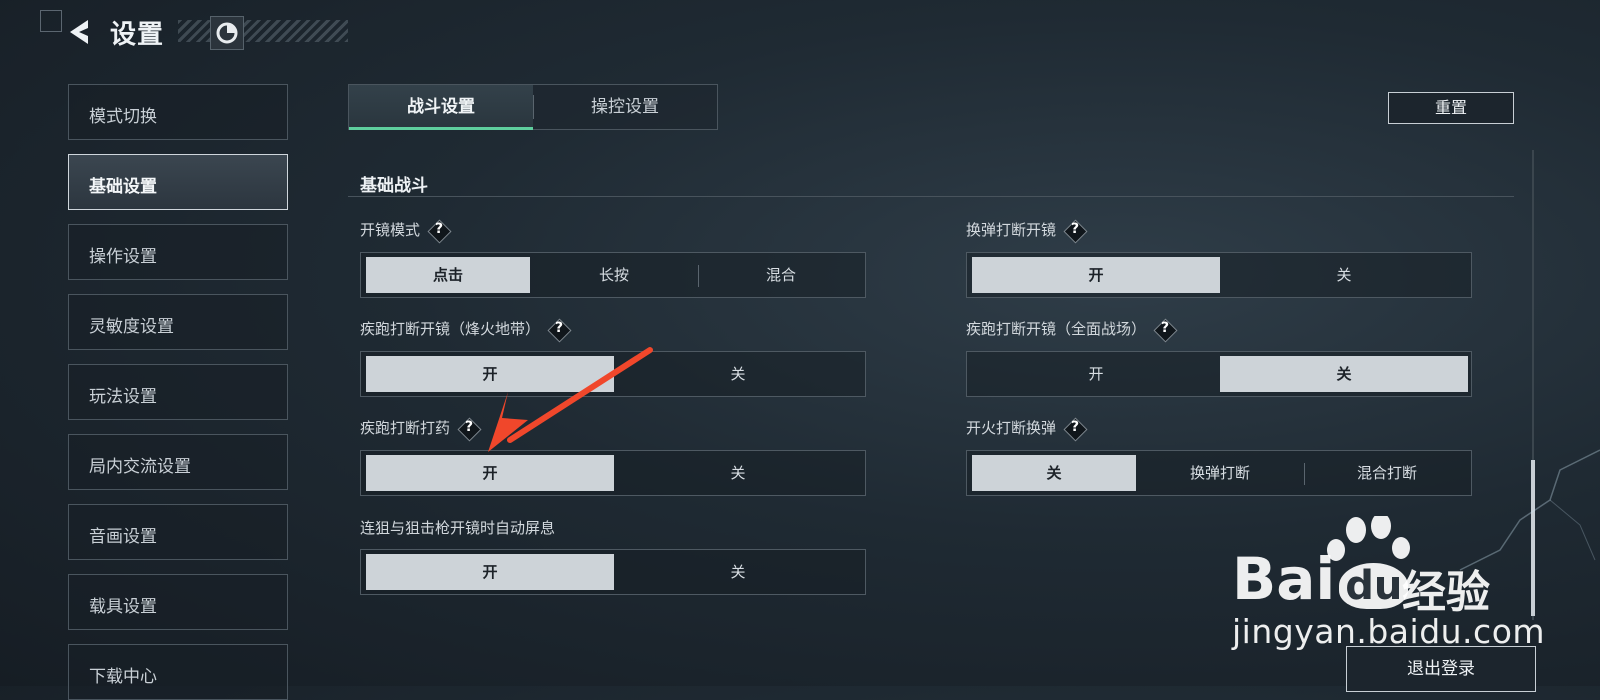  I want to click on back-button, so click(79, 32).